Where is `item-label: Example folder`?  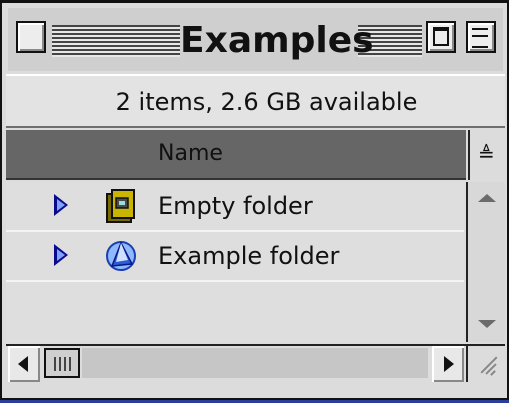
item-label: Example folder is located at coordinates (249, 256).